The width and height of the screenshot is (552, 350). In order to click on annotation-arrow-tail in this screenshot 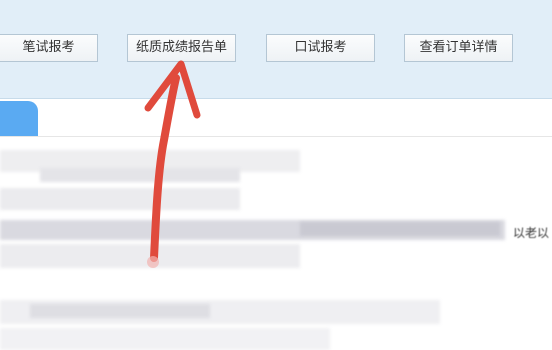, I will do `click(153, 262)`.